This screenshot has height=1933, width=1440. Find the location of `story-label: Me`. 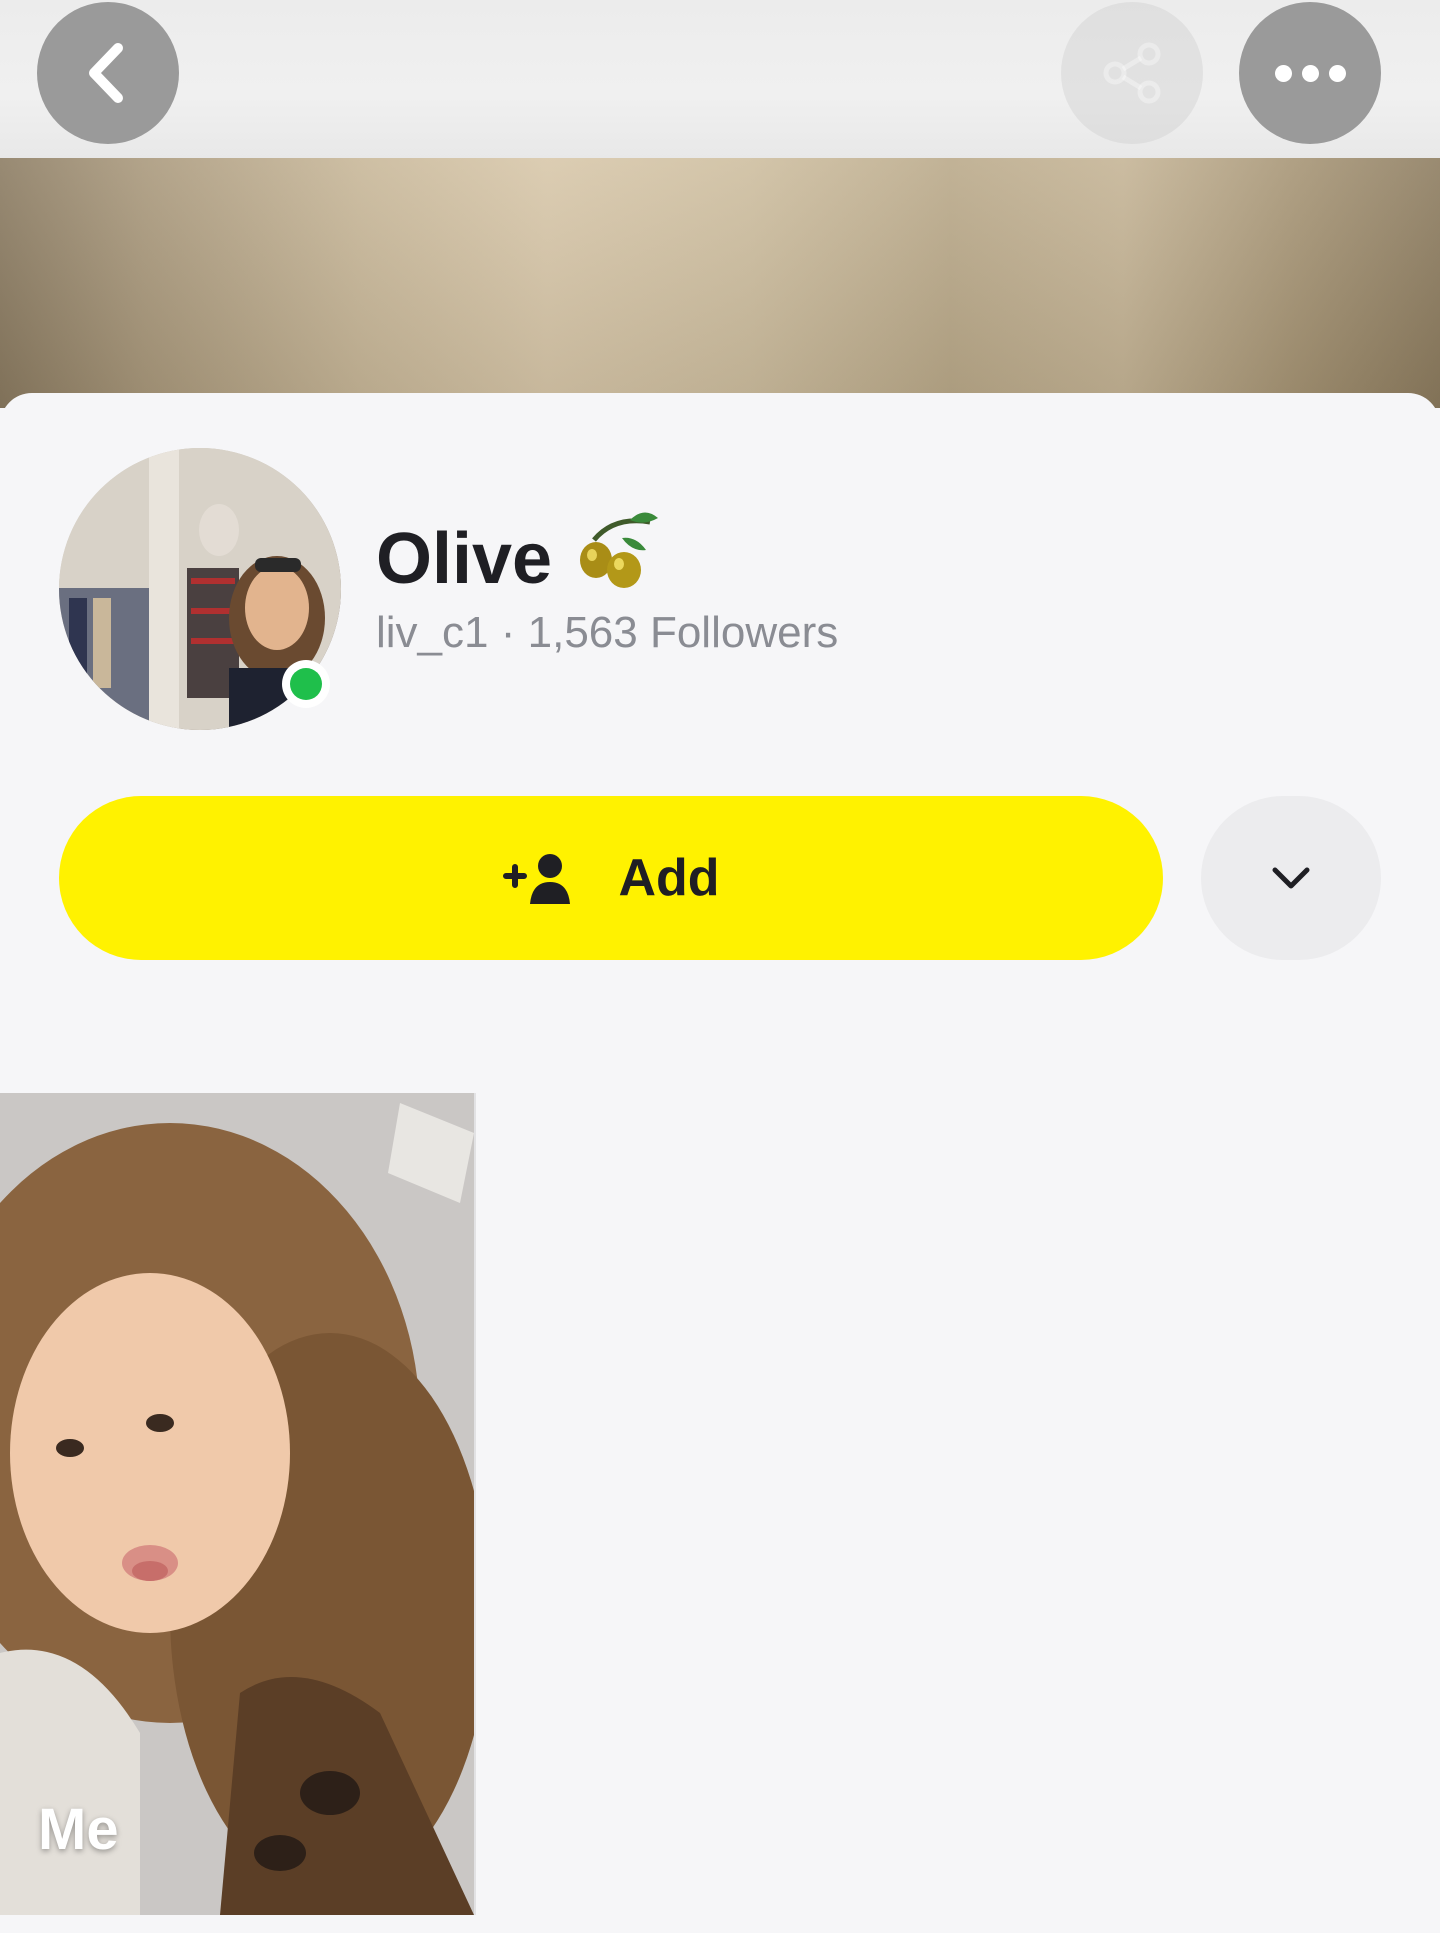

story-label: Me is located at coordinates (78, 1829).